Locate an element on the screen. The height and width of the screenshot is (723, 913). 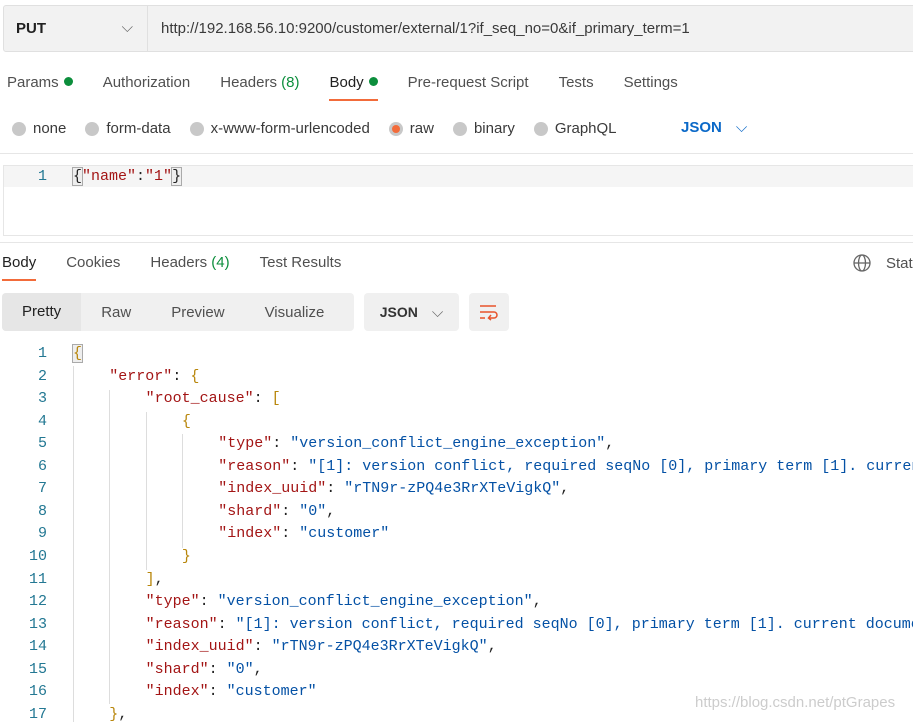
tab-test-results: Test Results is located at coordinates (301, 262).